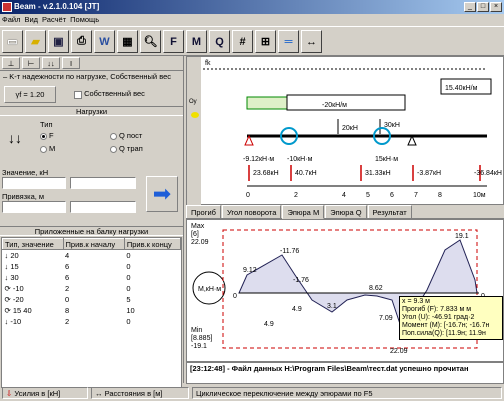  Describe the element at coordinates (289, 251) in the screenshot. I see `val-2: -11.76` at that location.